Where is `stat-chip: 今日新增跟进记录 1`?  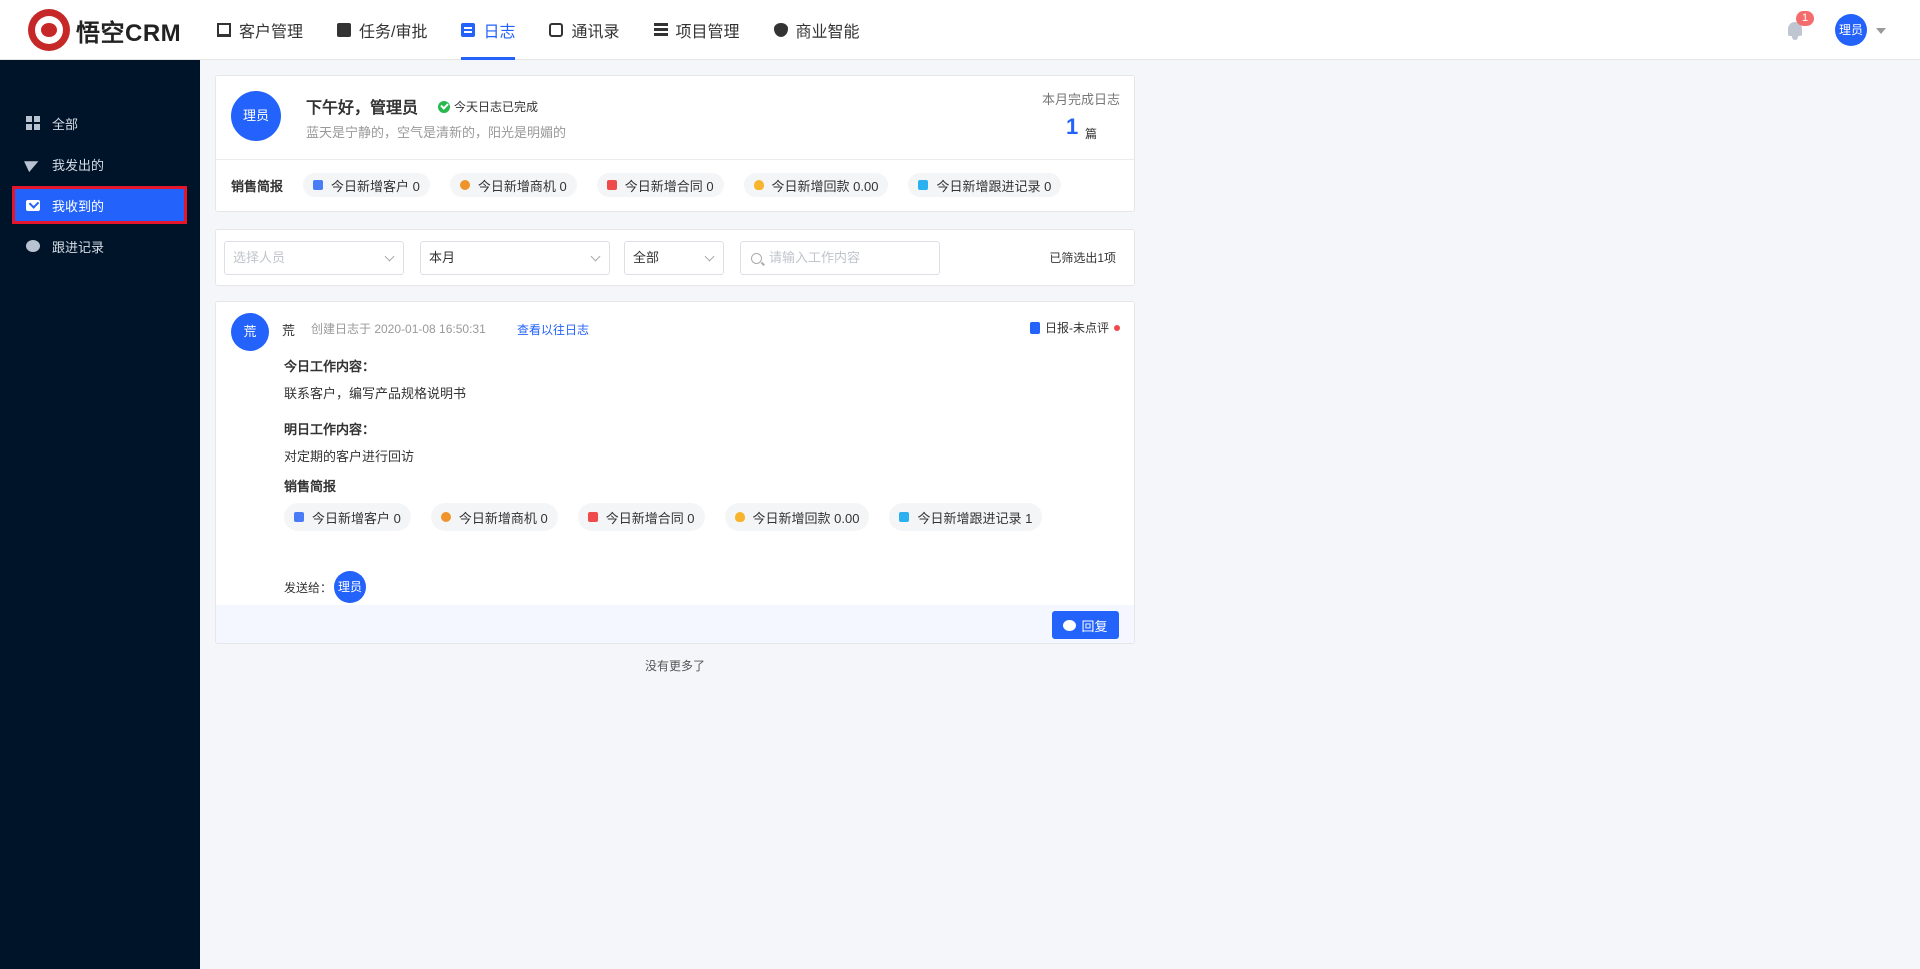 stat-chip: 今日新增跟进记录 1 is located at coordinates (966, 517).